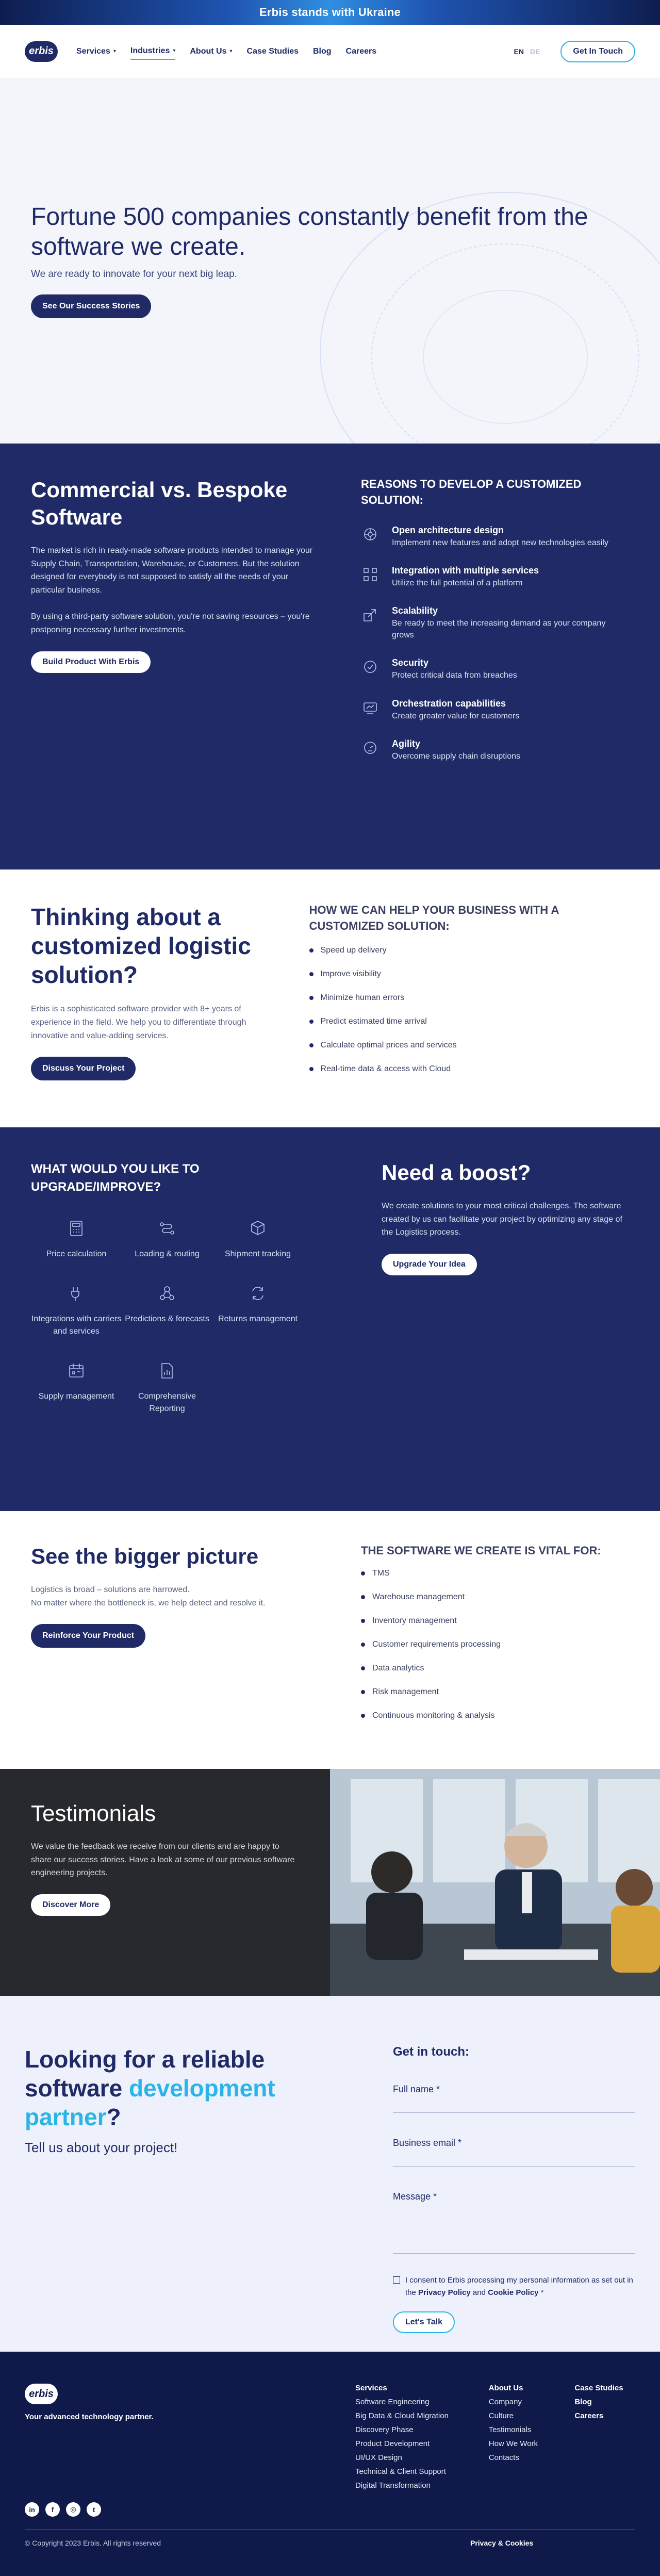  What do you see at coordinates (76, 1310) in the screenshot?
I see `tile-integrations: Integrations with carriers and services` at bounding box center [76, 1310].